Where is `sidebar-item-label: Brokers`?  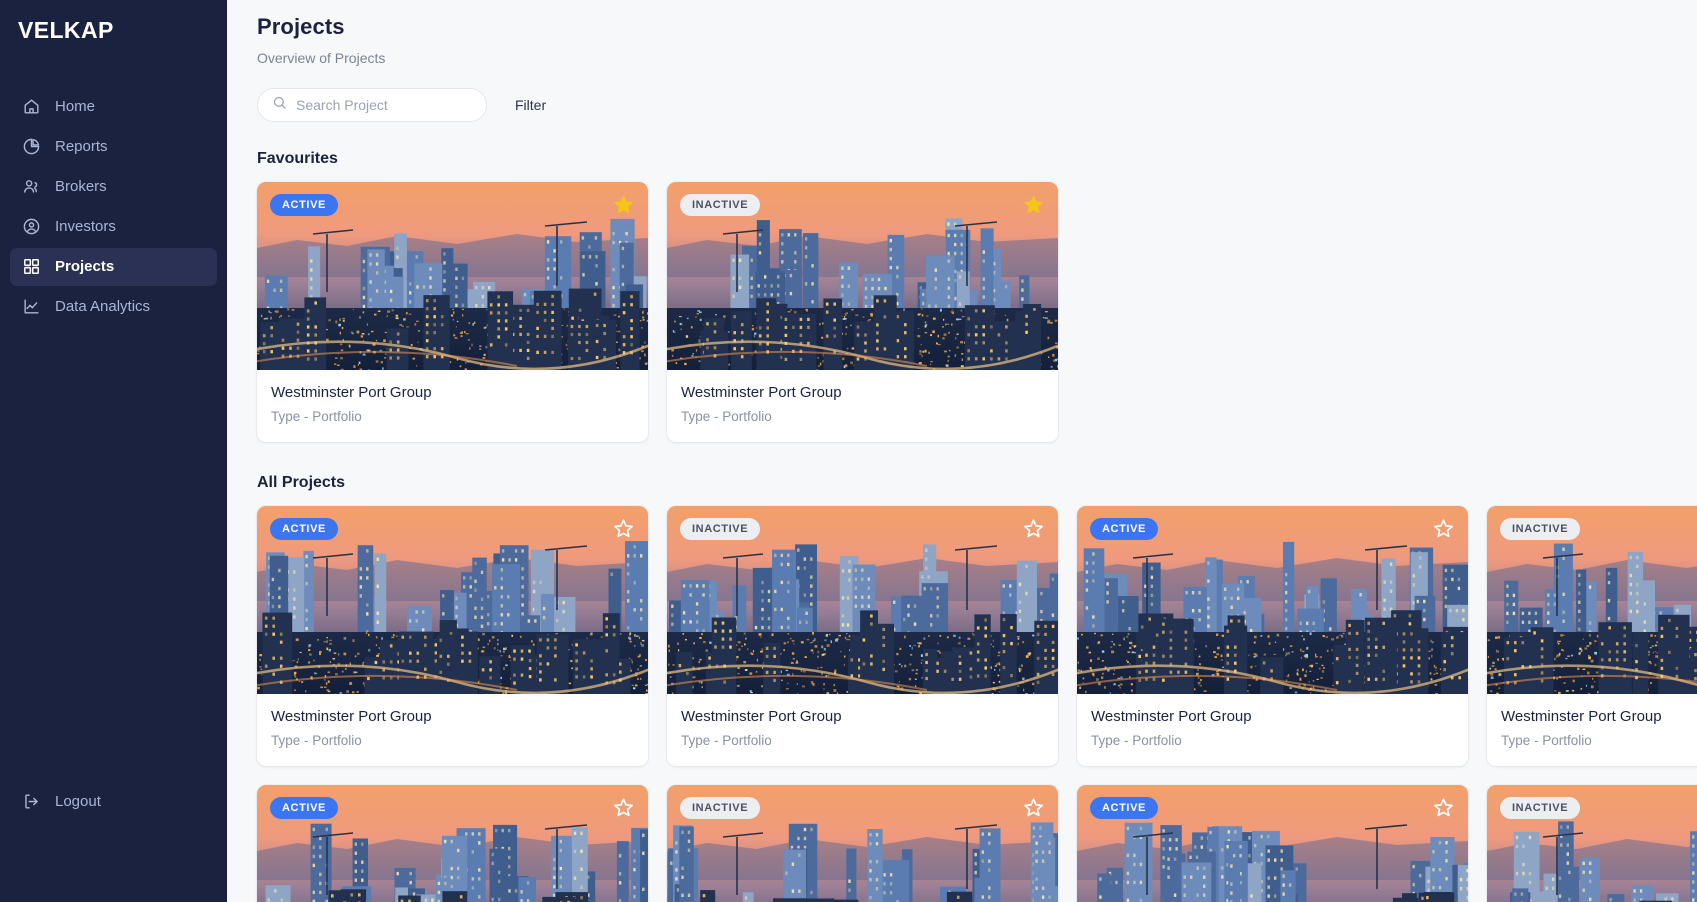 sidebar-item-label: Brokers is located at coordinates (81, 187).